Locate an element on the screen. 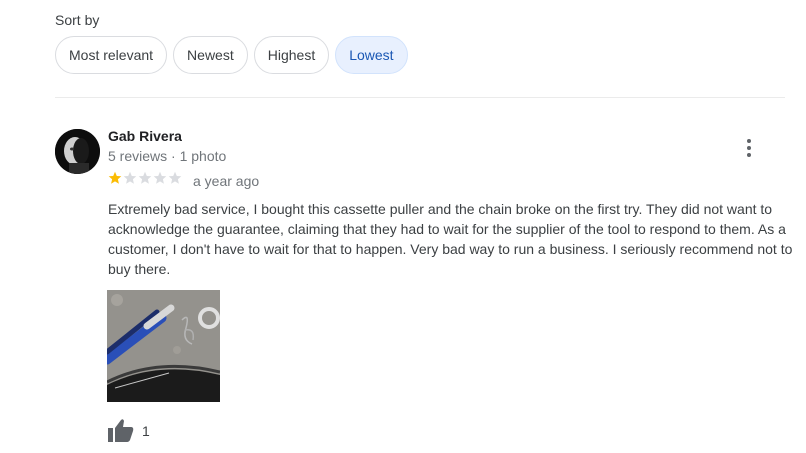  divider is located at coordinates (420, 97).